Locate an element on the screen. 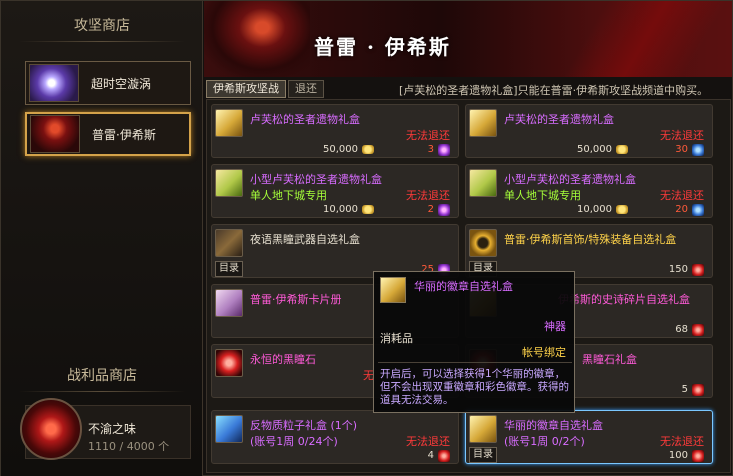 The width and height of the screenshot is (733, 476). trophy-shop-title: 战利品商店 is located at coordinates (102, 376).